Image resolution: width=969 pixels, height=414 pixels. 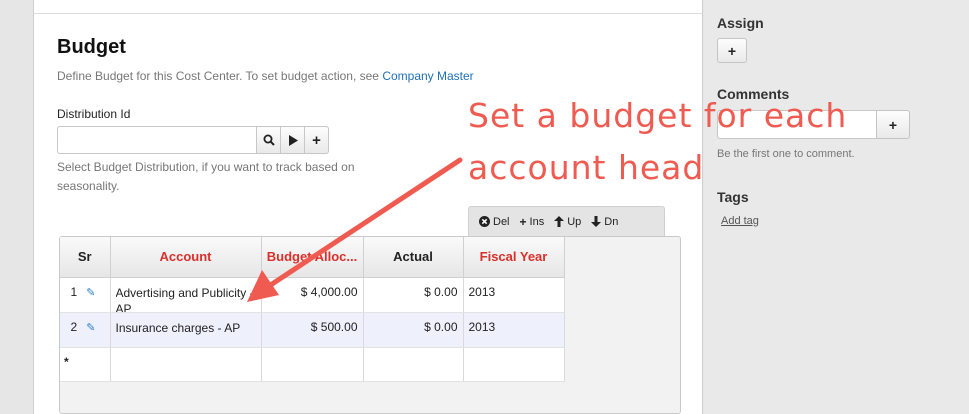 I want to click on new-button: +, so click(x=317, y=140).